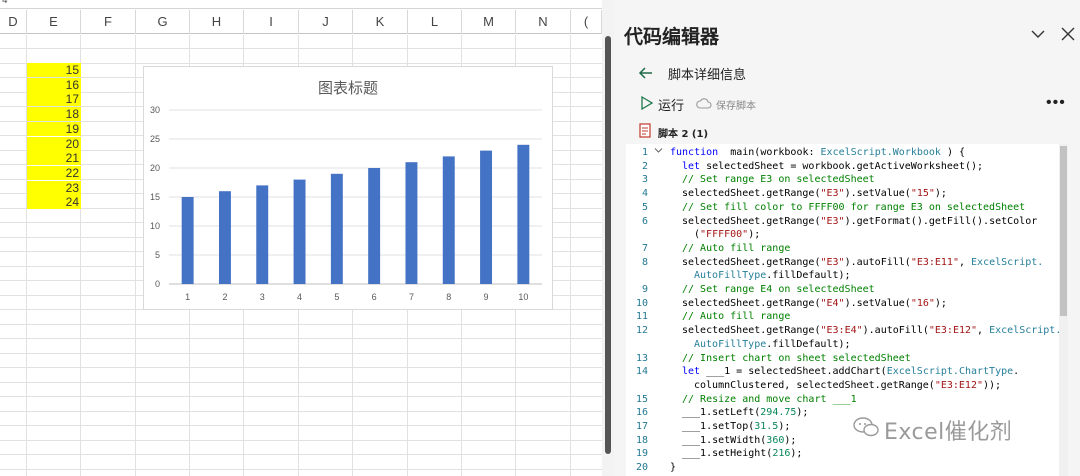 The width and height of the screenshot is (1080, 476). What do you see at coordinates (108, 22) in the screenshot?
I see `column-header-f: F` at bounding box center [108, 22].